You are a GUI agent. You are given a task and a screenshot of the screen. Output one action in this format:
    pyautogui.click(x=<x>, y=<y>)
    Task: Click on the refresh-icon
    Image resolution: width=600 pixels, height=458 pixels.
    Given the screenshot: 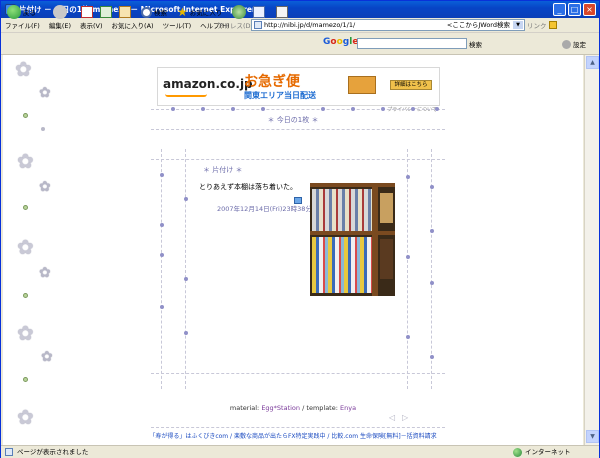 What is the action you would take?
    pyautogui.click(x=106, y=12)
    